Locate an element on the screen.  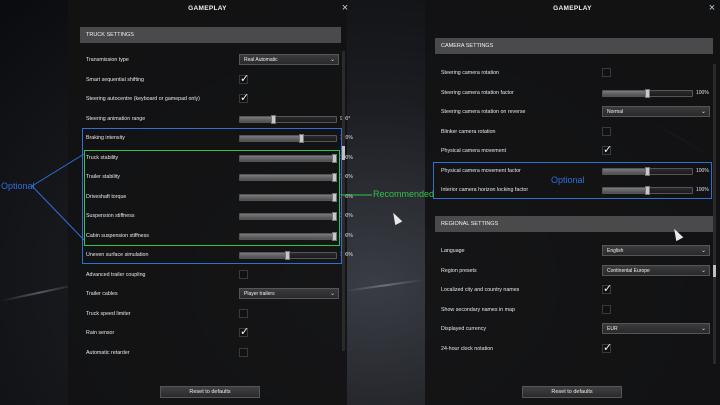
automatic-retarder-checkbox is located at coordinates (243, 352).